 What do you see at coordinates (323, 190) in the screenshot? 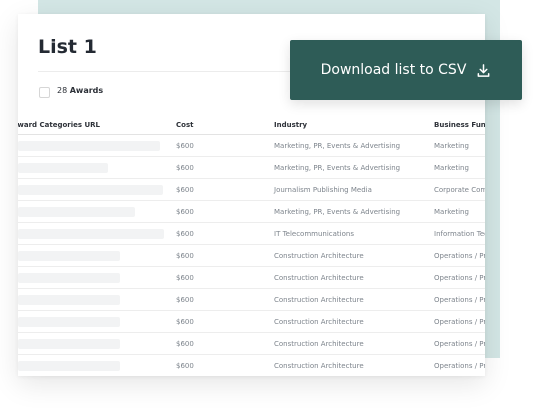
I see `cell-industry: Journalism Publishing Media` at bounding box center [323, 190].